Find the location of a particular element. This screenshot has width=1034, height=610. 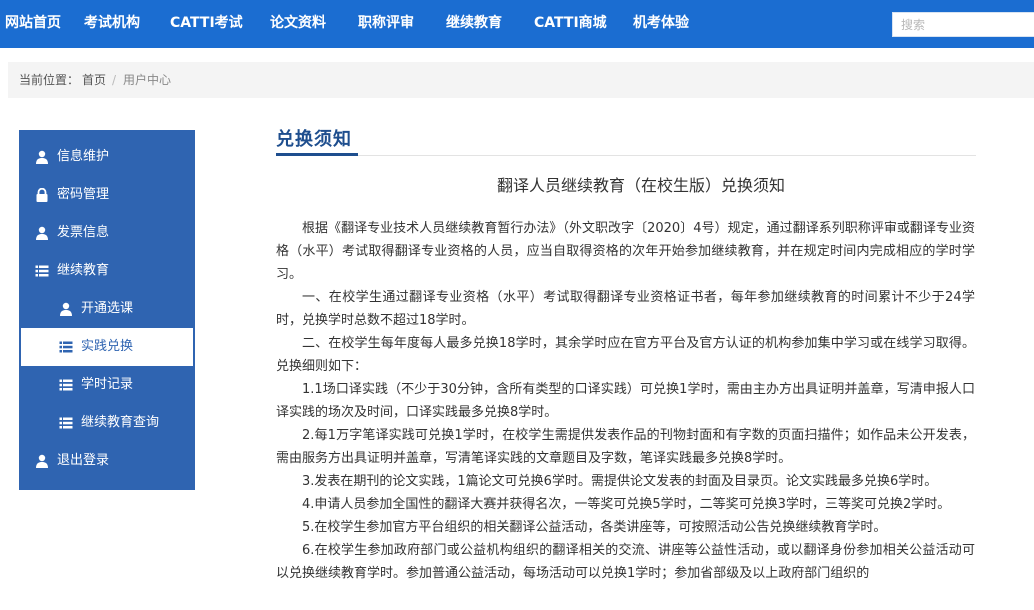

title-underline is located at coordinates (317, 154).